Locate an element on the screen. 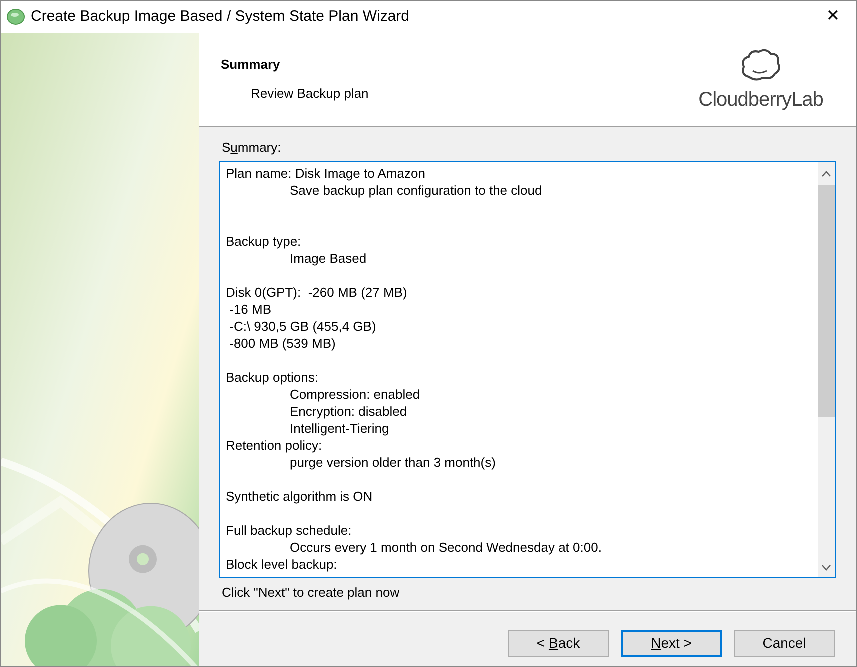  logo-text: CloudberryLab is located at coordinates (761, 100).